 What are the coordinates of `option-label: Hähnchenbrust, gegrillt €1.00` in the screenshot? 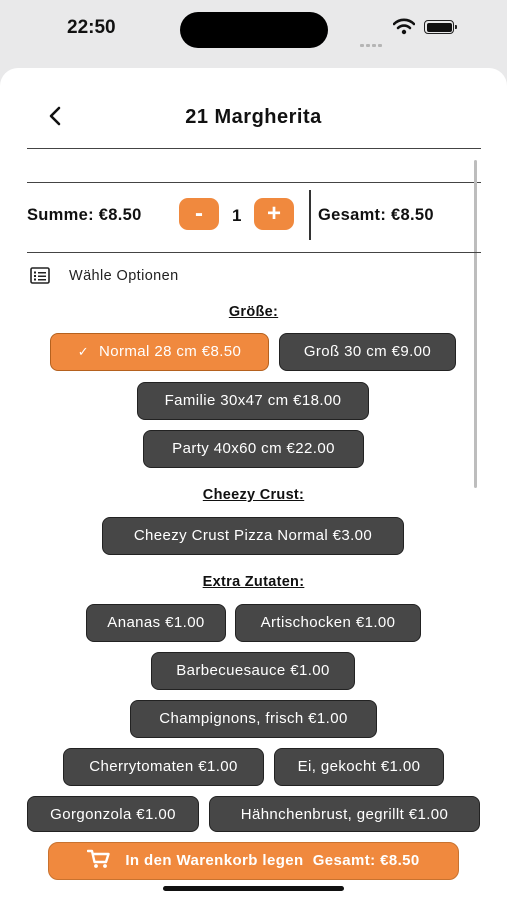 It's located at (344, 814).